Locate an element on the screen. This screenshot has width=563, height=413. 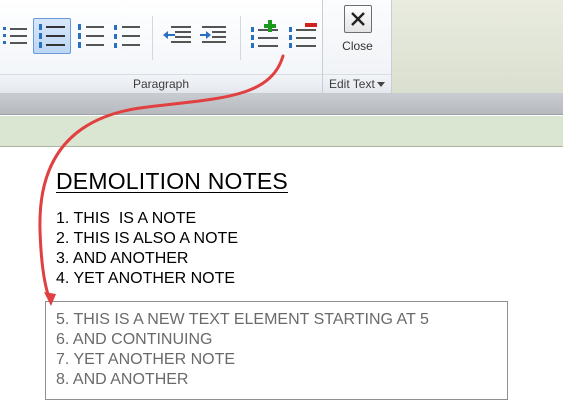
bullet-list-icon is located at coordinates (15, 35).